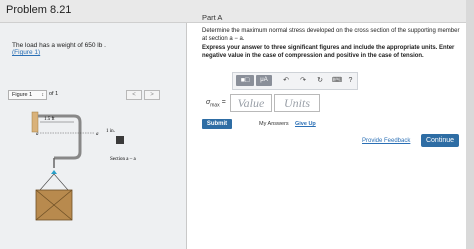  Describe the element at coordinates (49, 119) in the screenshot. I see `dimension-label: 1.5 ft` at that location.